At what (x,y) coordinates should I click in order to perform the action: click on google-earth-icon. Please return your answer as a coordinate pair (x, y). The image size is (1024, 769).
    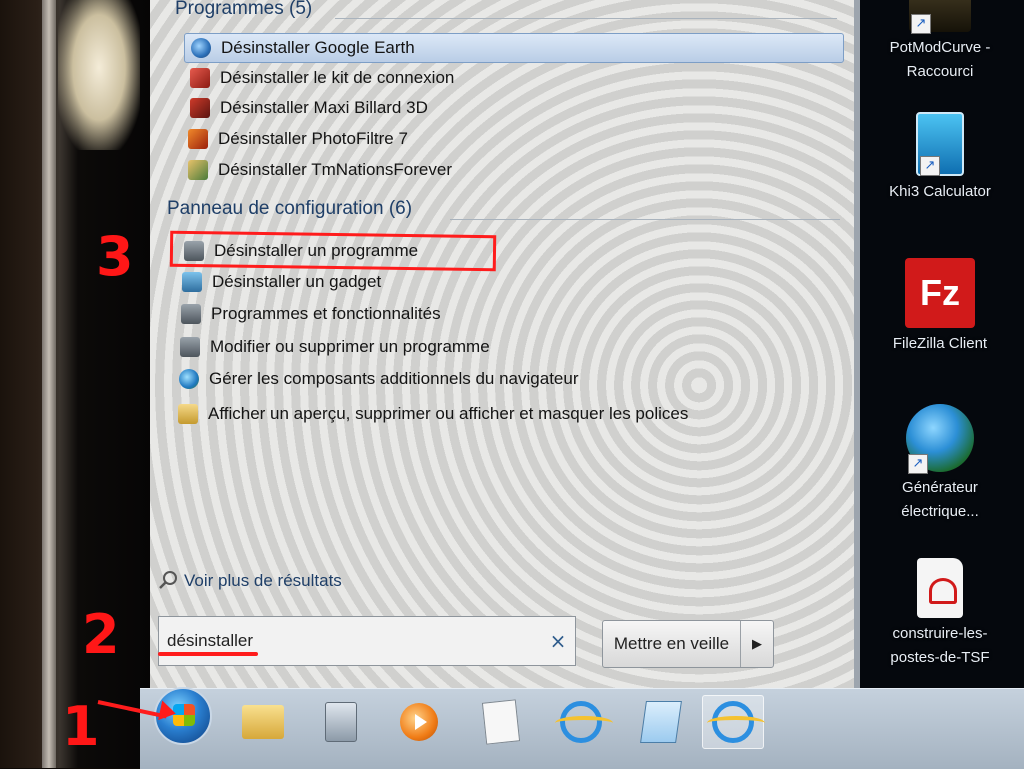
    Looking at the image, I should click on (201, 48).